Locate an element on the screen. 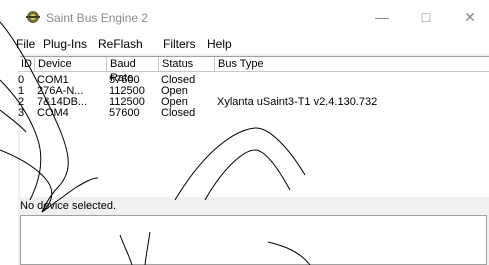 The height and width of the screenshot is (265, 489). cell-status: Closed is located at coordinates (178, 113).